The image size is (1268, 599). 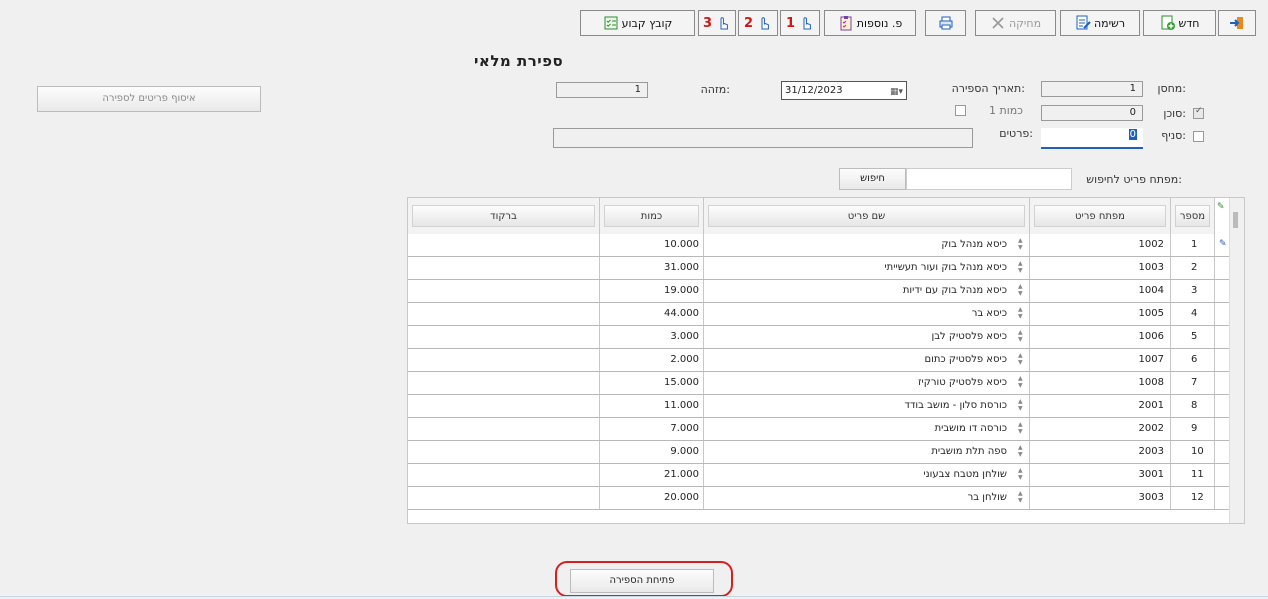 What do you see at coordinates (867, 360) in the screenshot?
I see `cell-item-name: כיסא פלסטיק כתום` at bounding box center [867, 360].